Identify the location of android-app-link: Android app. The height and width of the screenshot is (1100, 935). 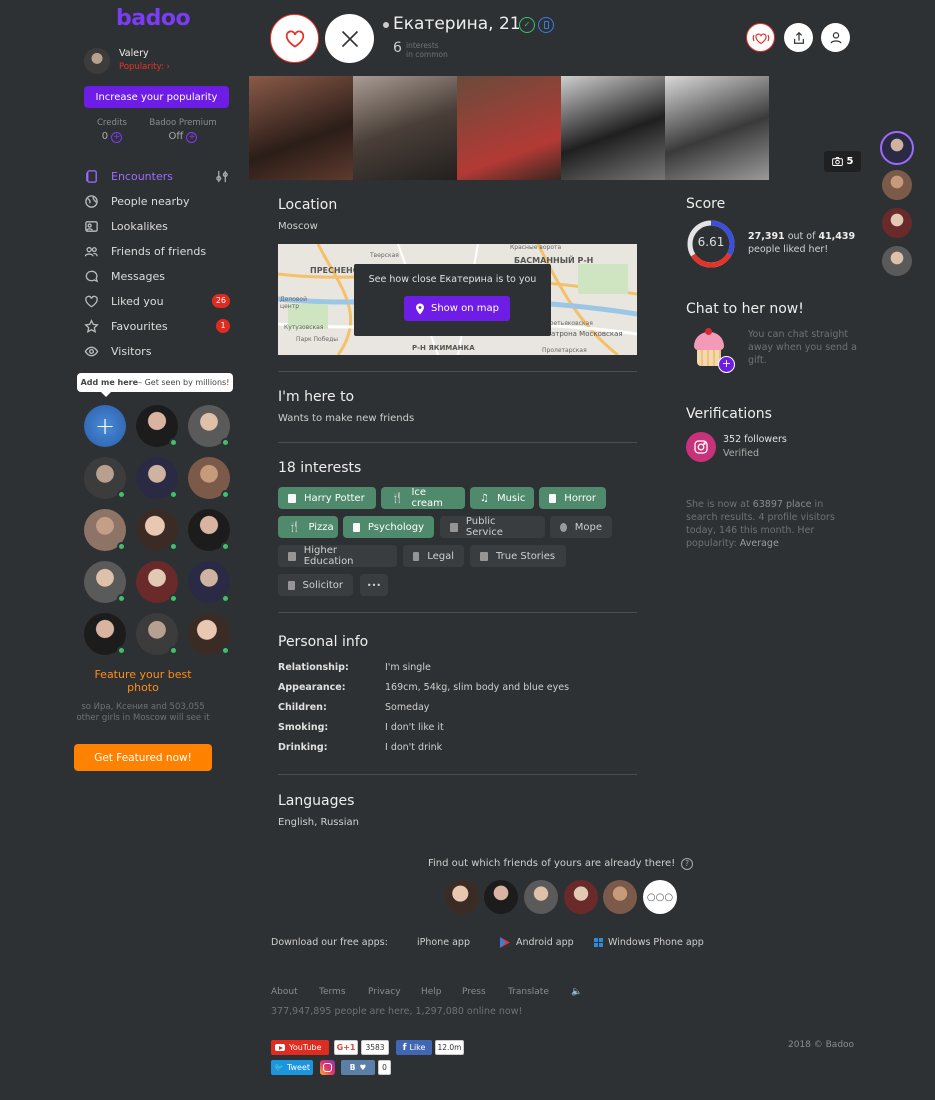
(537, 942).